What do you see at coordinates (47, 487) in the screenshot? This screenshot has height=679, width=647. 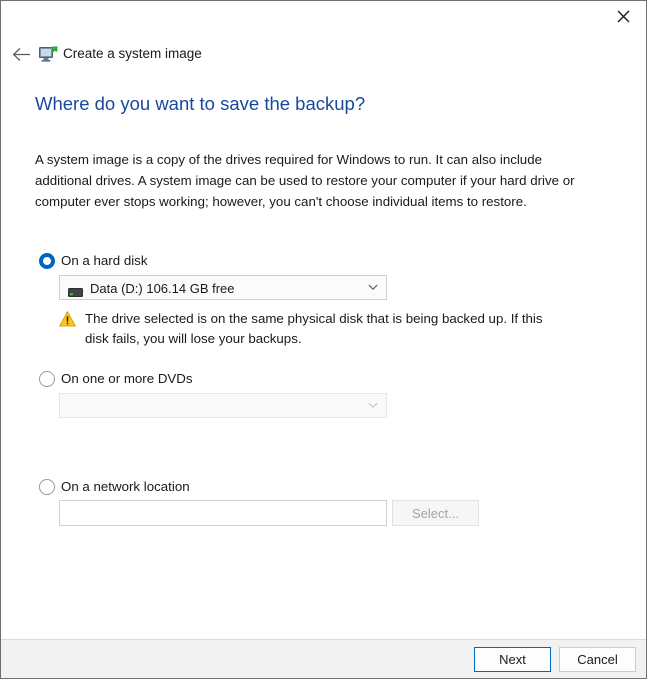 I see `radio-on-a-network-location` at bounding box center [47, 487].